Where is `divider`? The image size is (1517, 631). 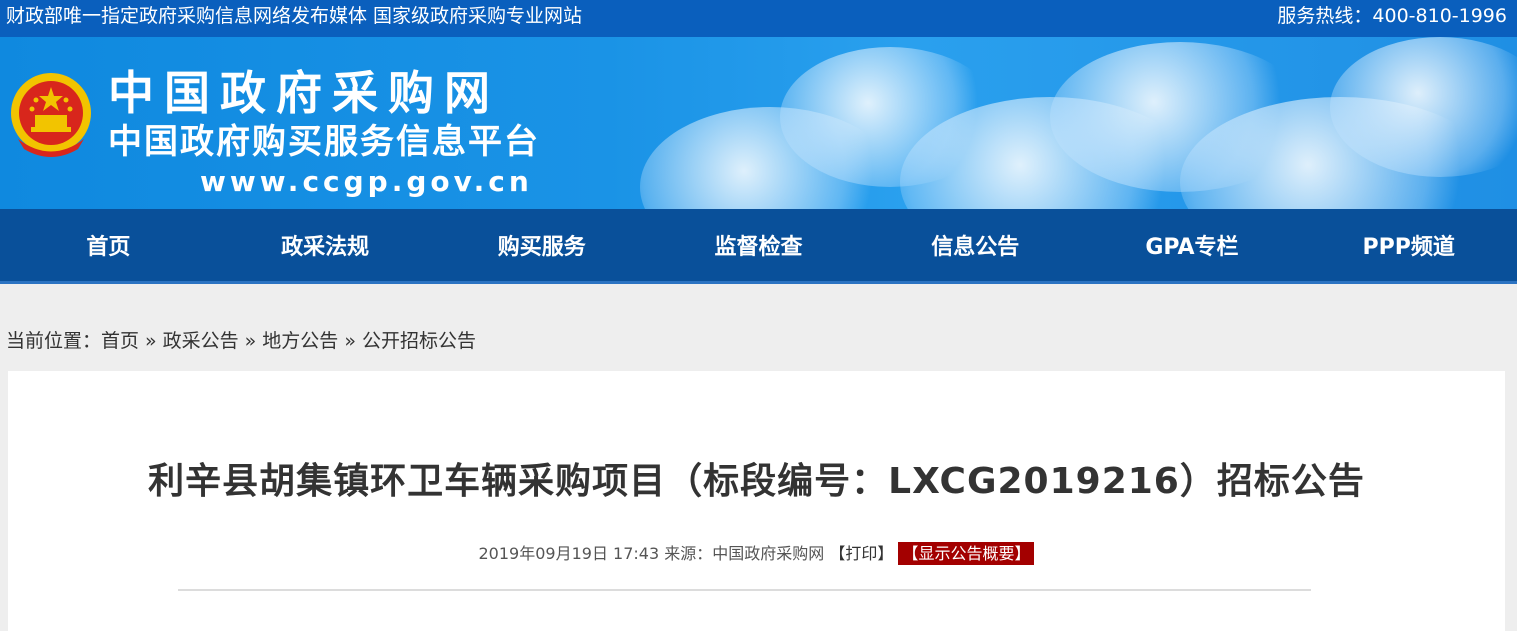 divider is located at coordinates (744, 590).